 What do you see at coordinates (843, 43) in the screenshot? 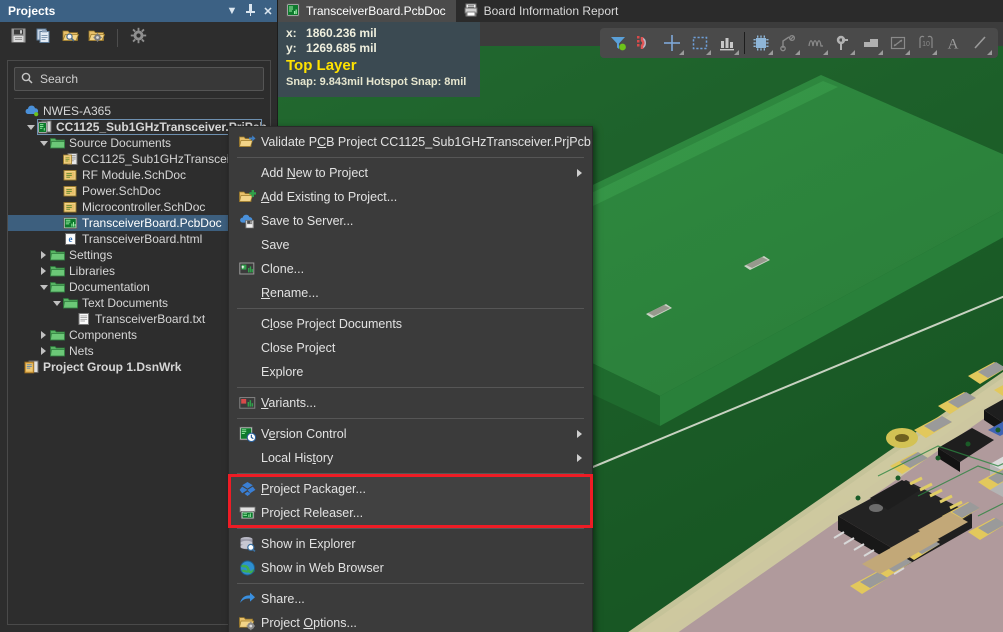
I see `via-pad-icon` at bounding box center [843, 43].